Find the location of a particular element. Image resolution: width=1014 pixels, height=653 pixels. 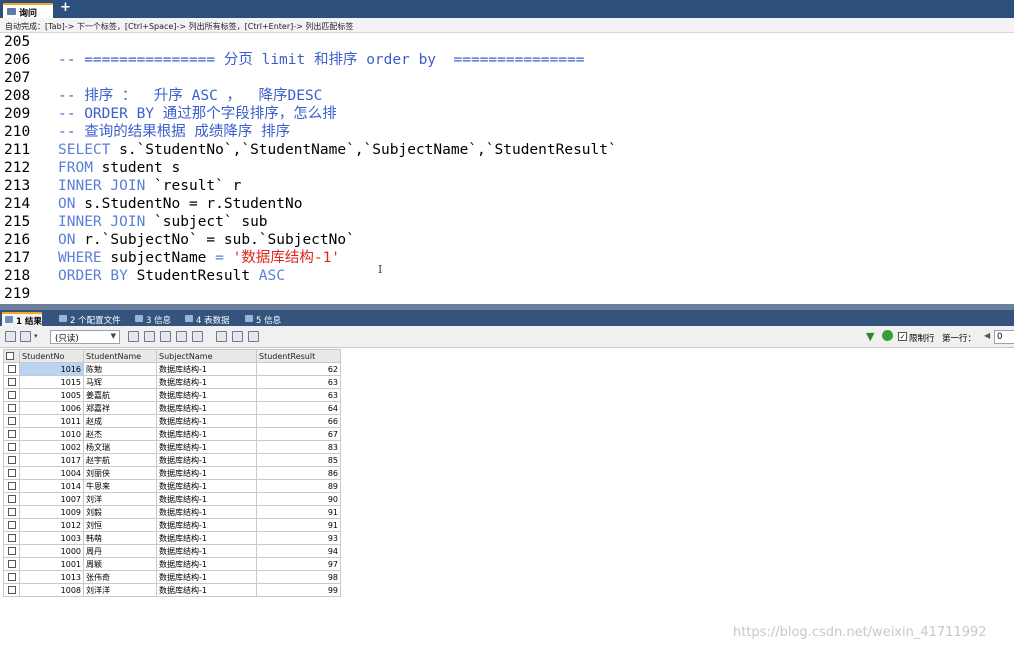

student-result-cell: 62 is located at coordinates (298, 369).